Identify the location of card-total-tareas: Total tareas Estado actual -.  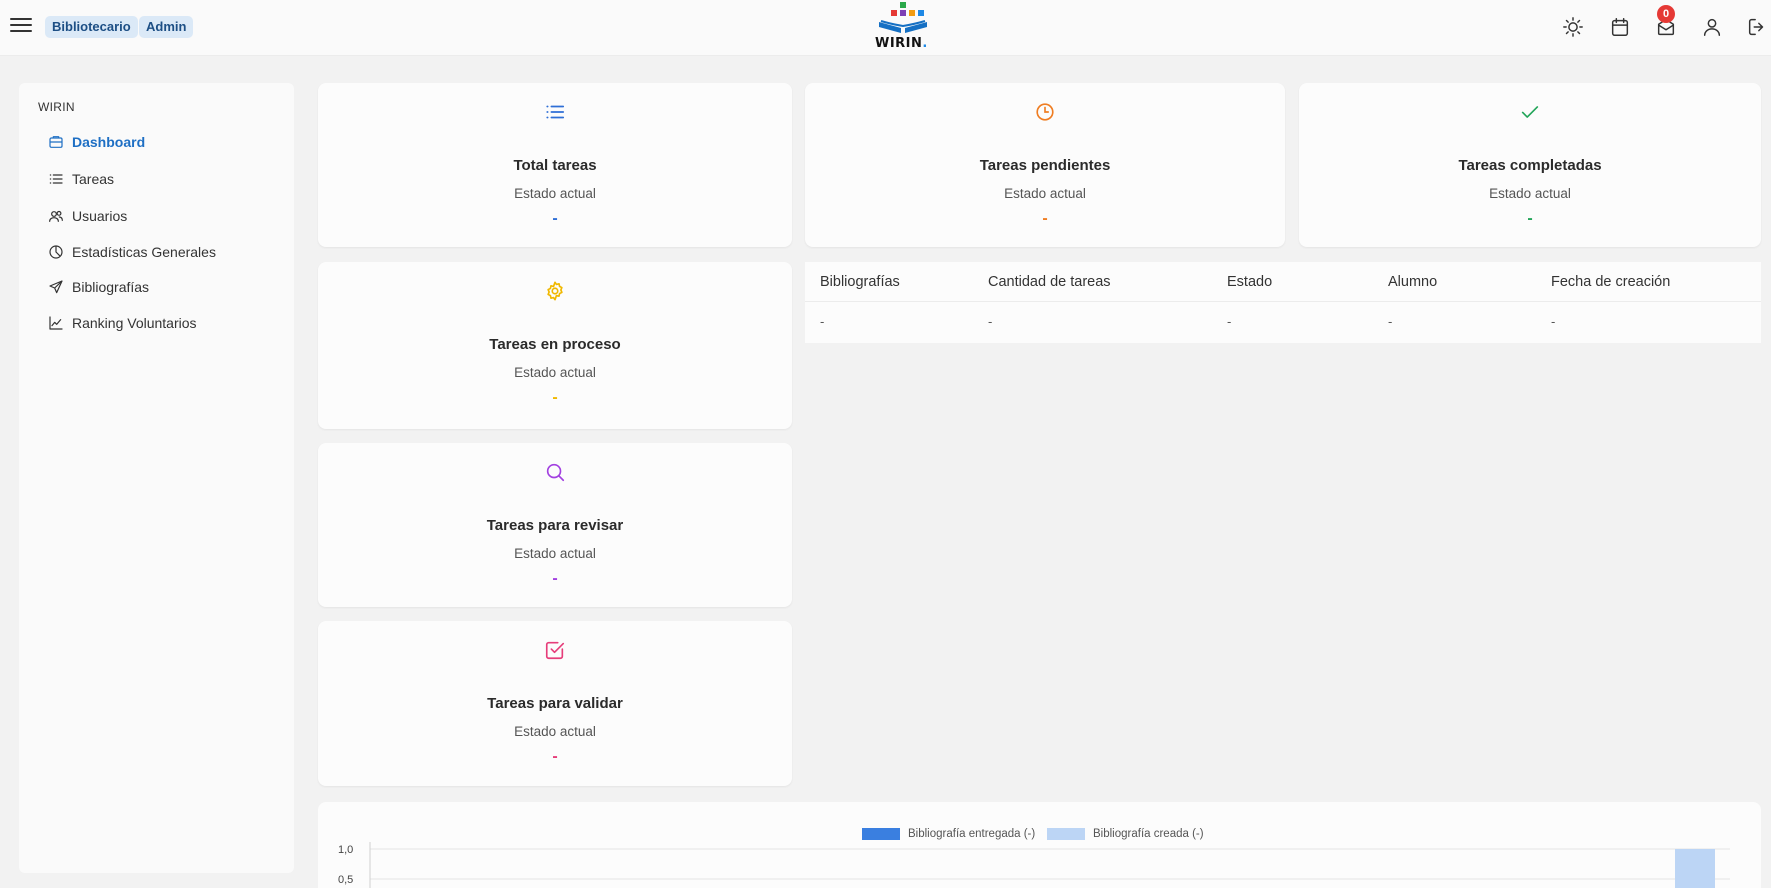
(555, 165).